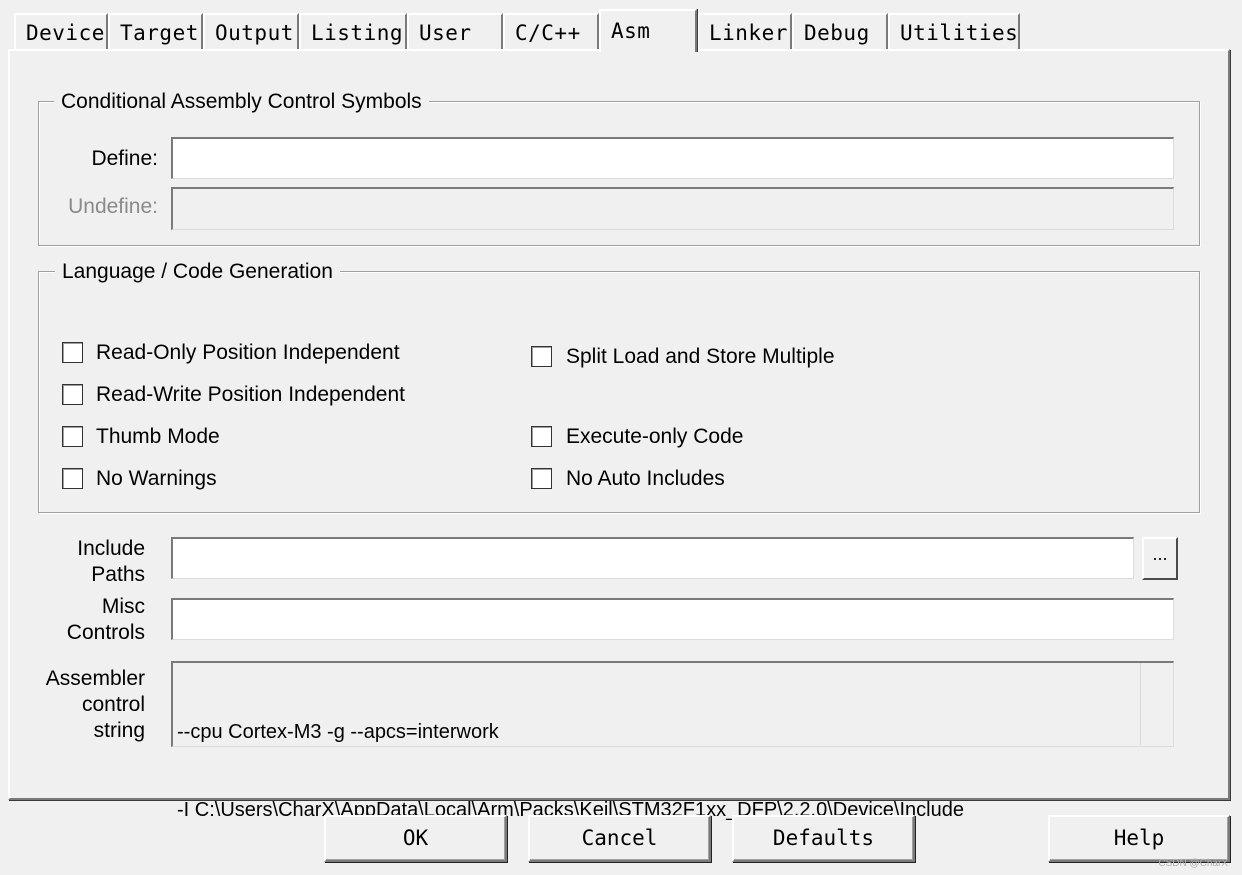 Image resolution: width=1242 pixels, height=875 pixels. What do you see at coordinates (455, 31) in the screenshot?
I see `tab-user: User` at bounding box center [455, 31].